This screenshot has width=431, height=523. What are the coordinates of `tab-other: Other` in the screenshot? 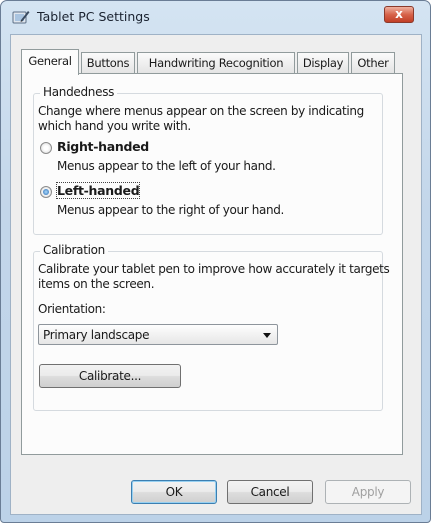 It's located at (373, 63).